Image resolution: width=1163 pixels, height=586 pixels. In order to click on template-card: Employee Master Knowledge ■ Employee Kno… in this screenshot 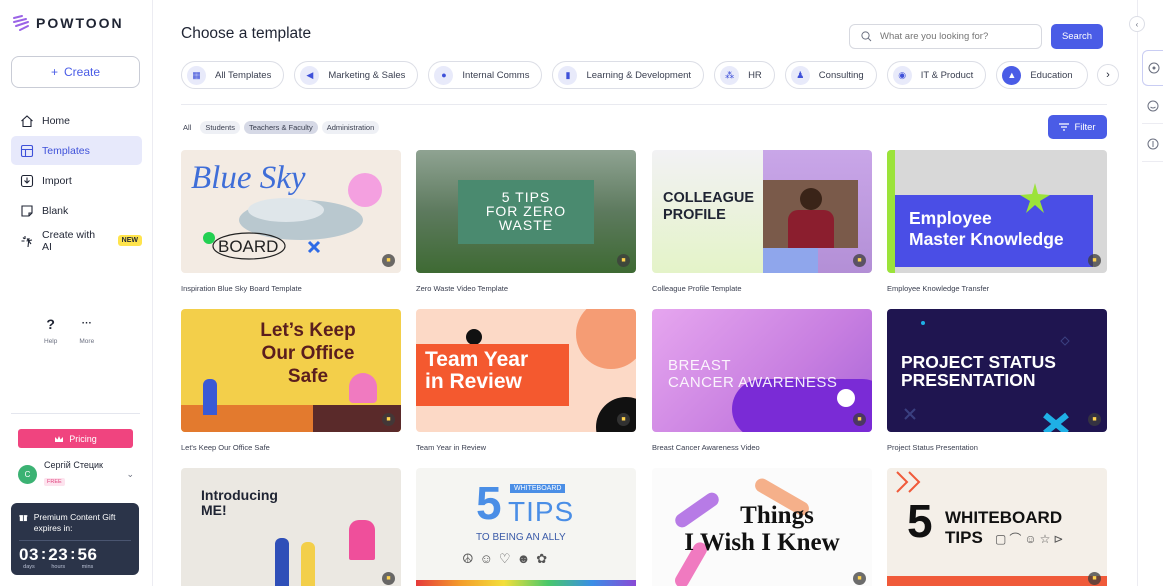, I will do `click(997, 221)`.